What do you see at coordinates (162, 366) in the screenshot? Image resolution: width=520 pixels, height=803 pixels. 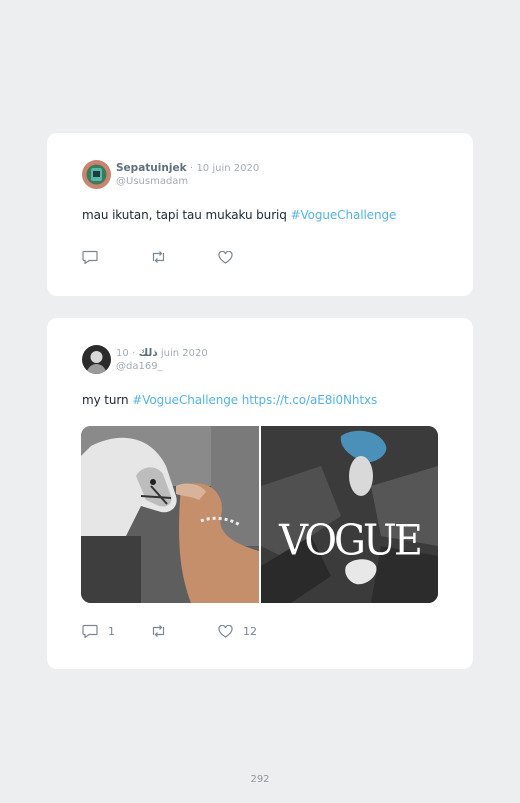 I see `user-handle: @da169_` at bounding box center [162, 366].